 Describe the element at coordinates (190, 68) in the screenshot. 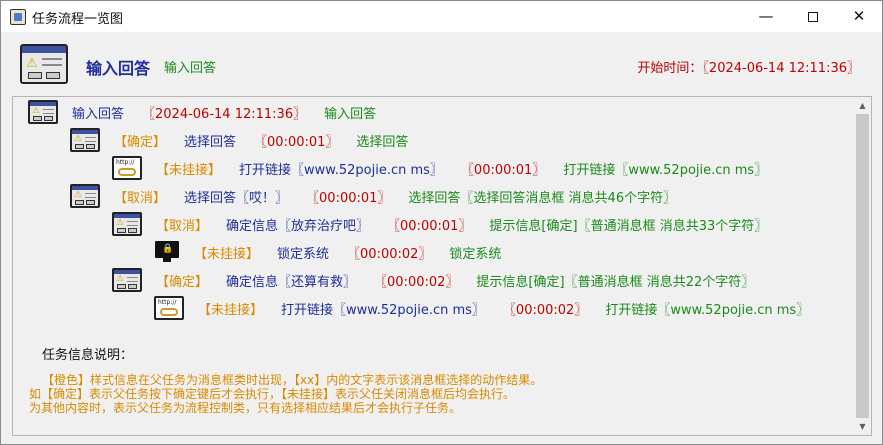

I see `header-subtitle: 输入回答` at that location.